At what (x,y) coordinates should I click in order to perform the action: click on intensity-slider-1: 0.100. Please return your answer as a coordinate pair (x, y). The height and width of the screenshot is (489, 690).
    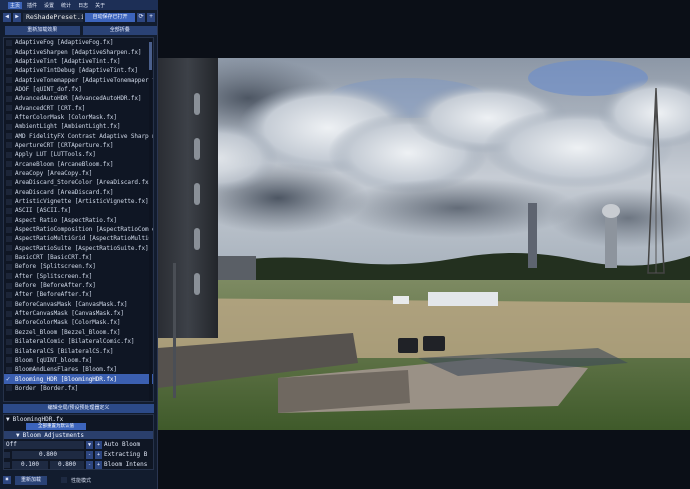
    Looking at the image, I should click on (30, 464).